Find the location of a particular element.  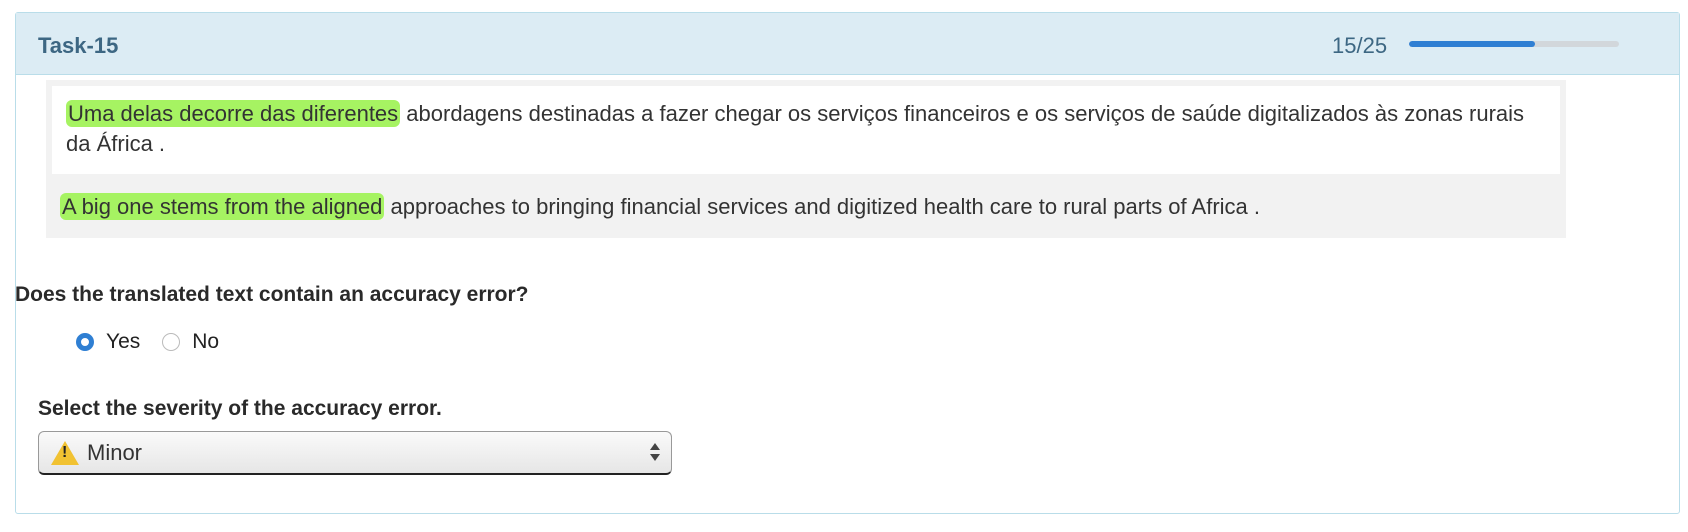

accuracy-radio-group: Yes No is located at coordinates (158, 342).